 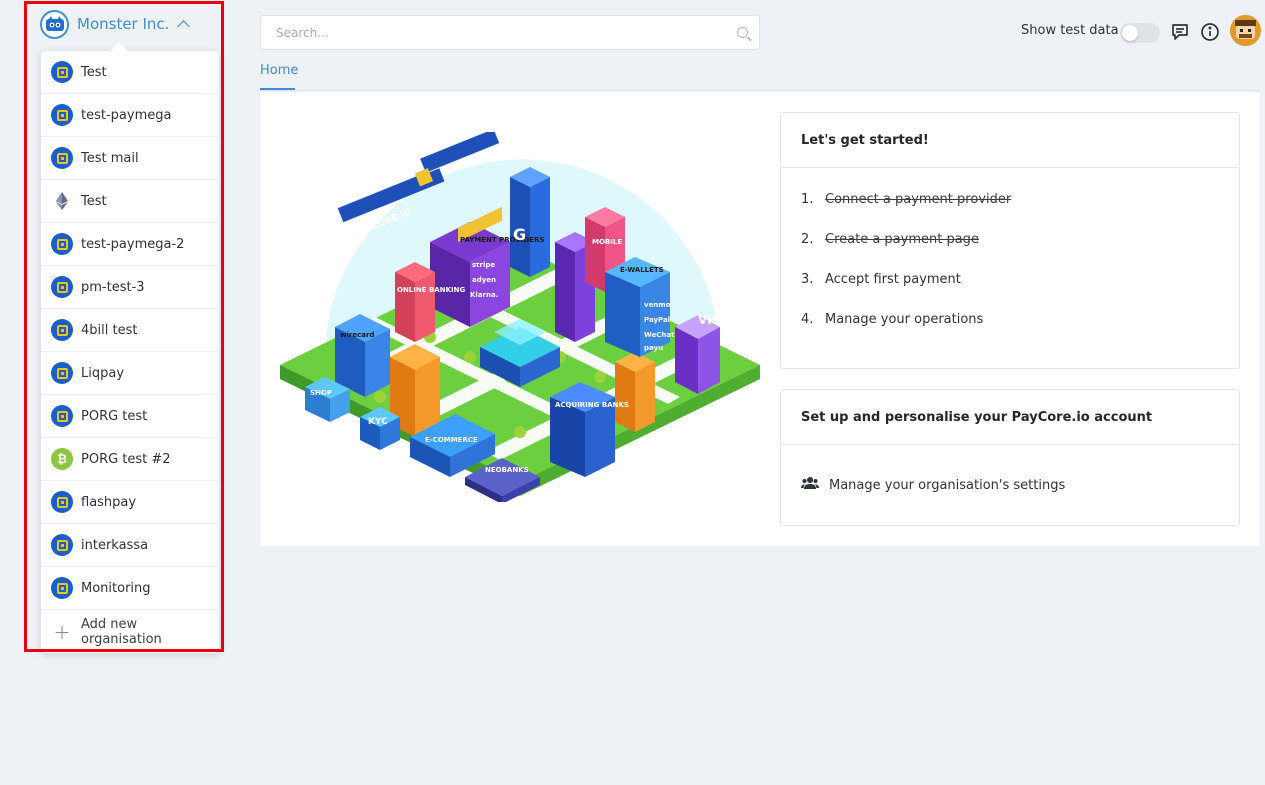 What do you see at coordinates (62, 631) in the screenshot?
I see `plus-icon: +` at bounding box center [62, 631].